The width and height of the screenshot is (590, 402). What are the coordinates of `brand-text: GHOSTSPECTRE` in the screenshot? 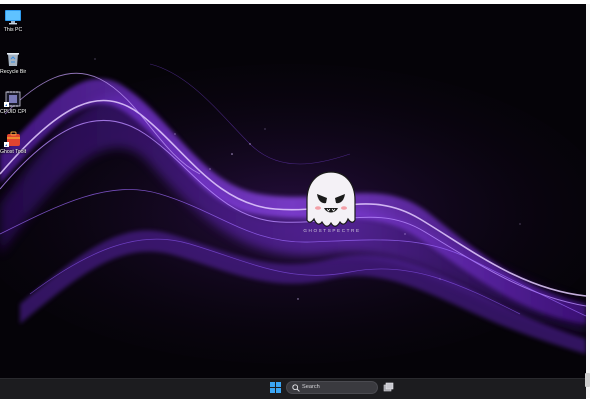 It's located at (332, 230).